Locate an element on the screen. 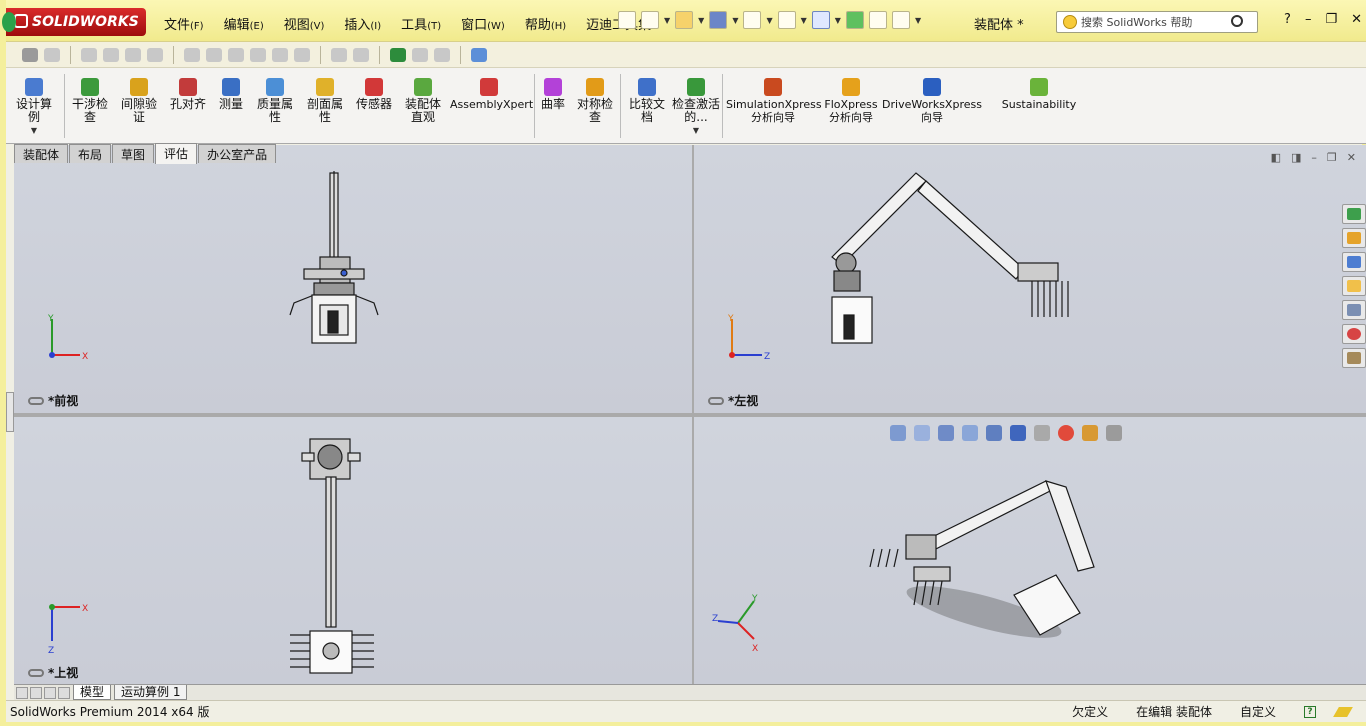 Image resolution: width=1366 pixels, height=726 pixels. check-active-document-button: 检查激活的... ▼ is located at coordinates (696, 107).